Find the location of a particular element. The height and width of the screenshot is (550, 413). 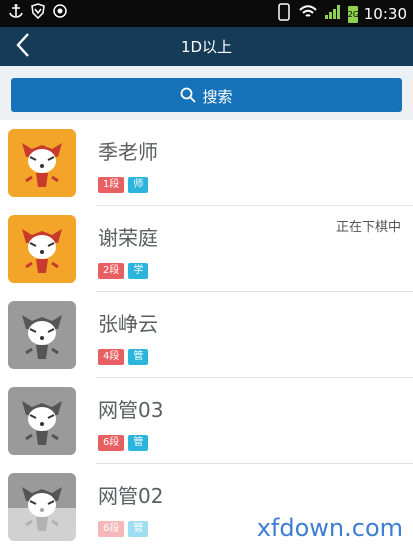

player-name: 网管03 is located at coordinates (131, 410).